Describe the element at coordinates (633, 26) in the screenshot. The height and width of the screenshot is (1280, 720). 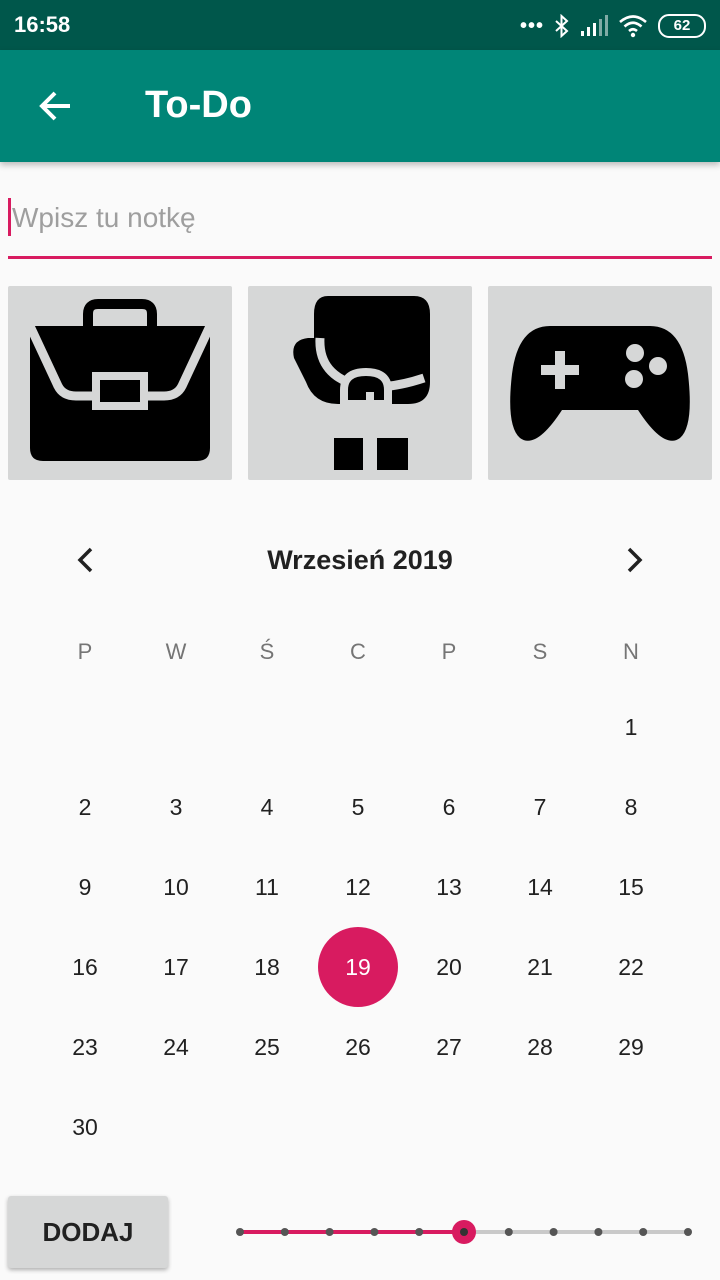
I see `wifi-icon` at that location.